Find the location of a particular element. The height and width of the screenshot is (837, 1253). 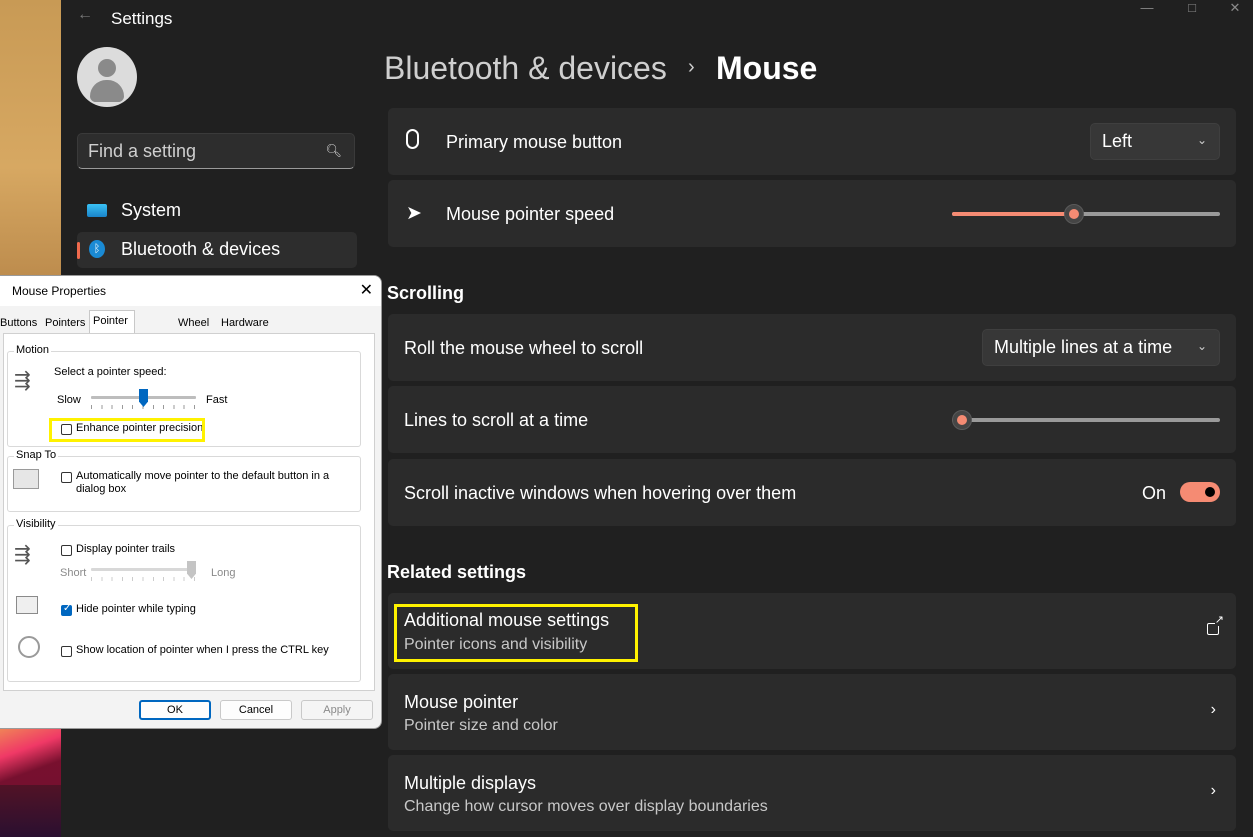

app-title: Settings is located at coordinates (142, 18).